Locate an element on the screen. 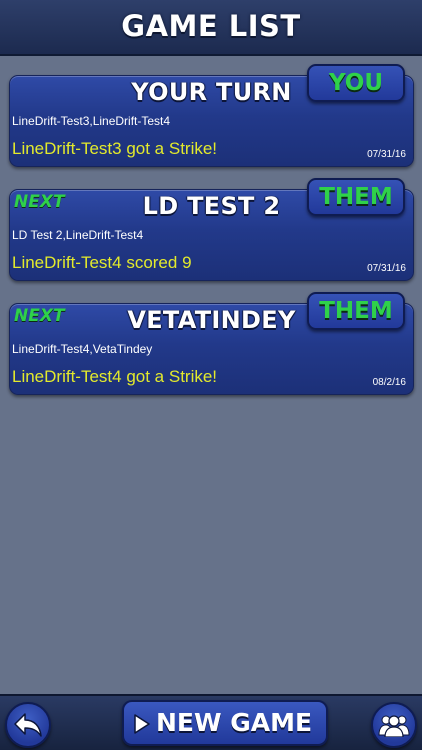 The height and width of the screenshot is (750, 422). friends-button is located at coordinates (394, 725).